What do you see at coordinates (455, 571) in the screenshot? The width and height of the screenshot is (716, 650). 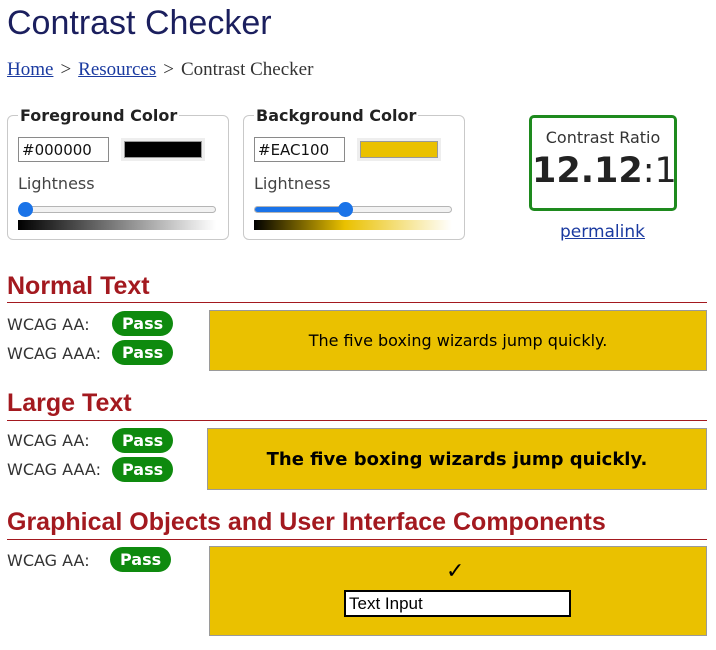 I see `checkmark-icon: ✓` at bounding box center [455, 571].